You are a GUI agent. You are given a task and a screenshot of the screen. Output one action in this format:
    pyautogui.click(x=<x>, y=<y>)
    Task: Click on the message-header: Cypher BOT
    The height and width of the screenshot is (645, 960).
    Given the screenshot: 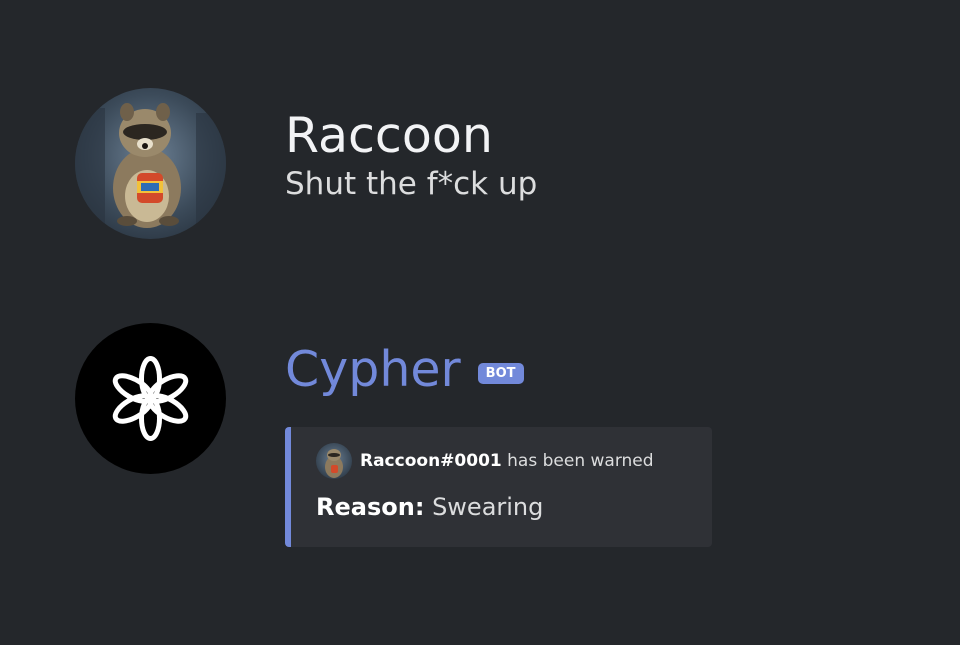 What is the action you would take?
    pyautogui.click(x=404, y=370)
    